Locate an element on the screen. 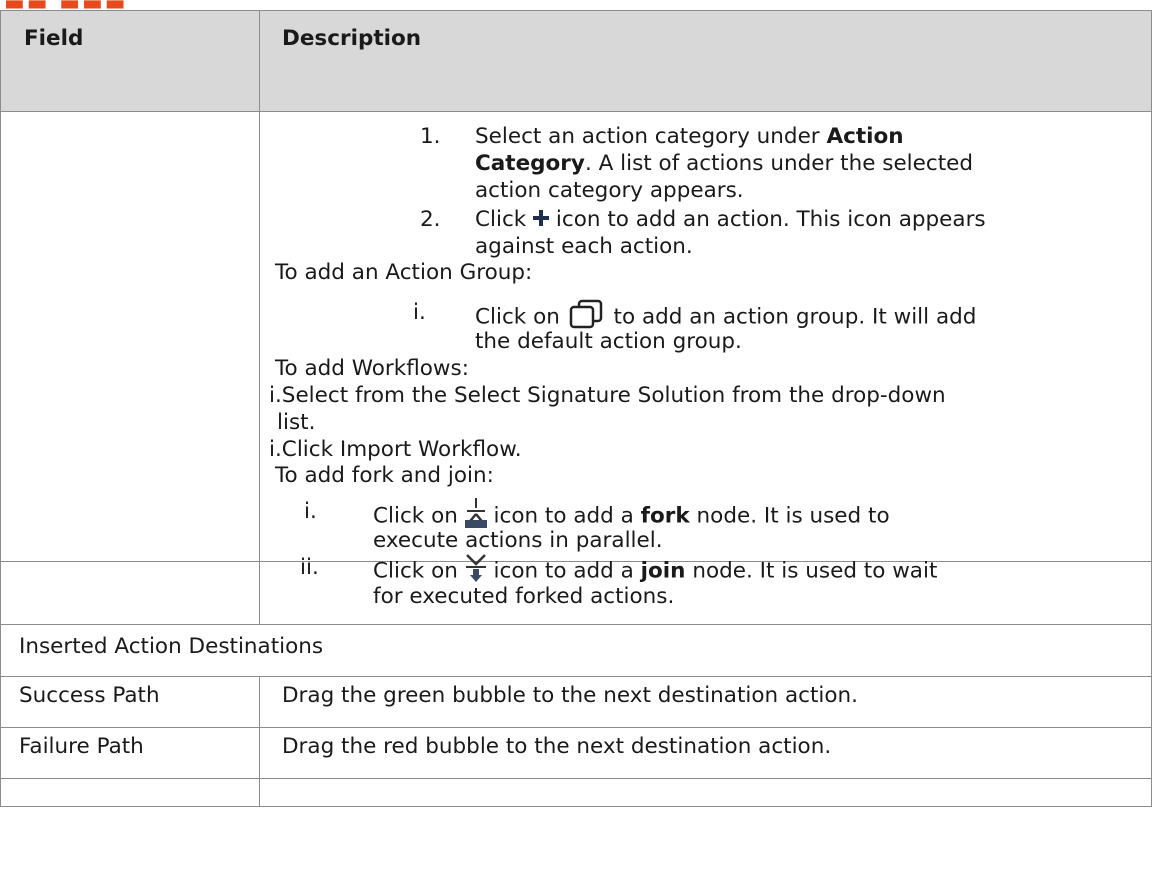  step-number: 2. is located at coordinates (430, 219).